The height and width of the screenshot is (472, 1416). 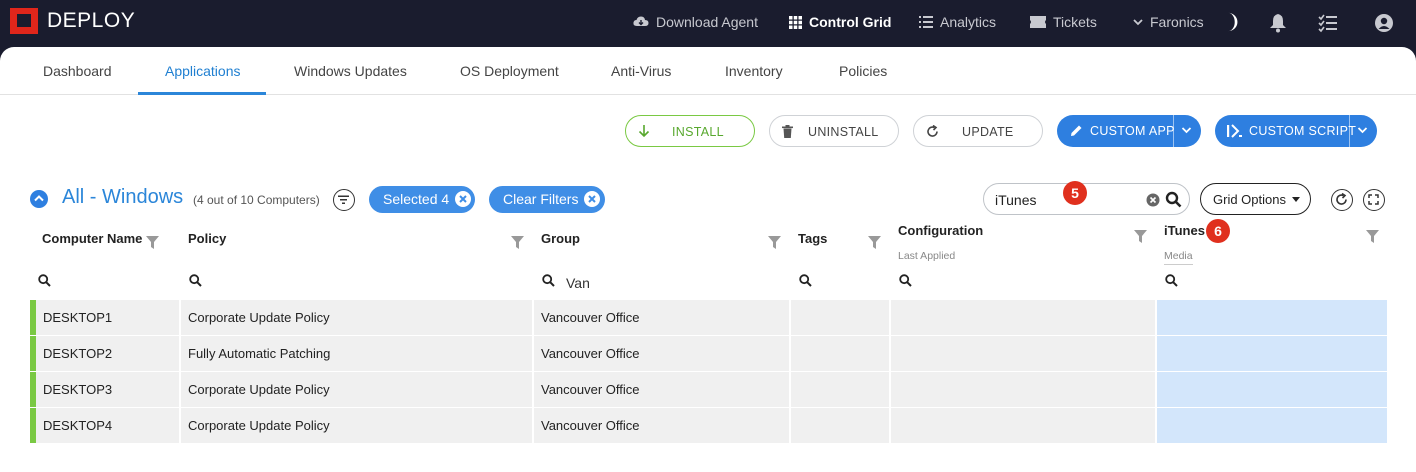 I want to click on script-icon, so click(x=1234, y=131).